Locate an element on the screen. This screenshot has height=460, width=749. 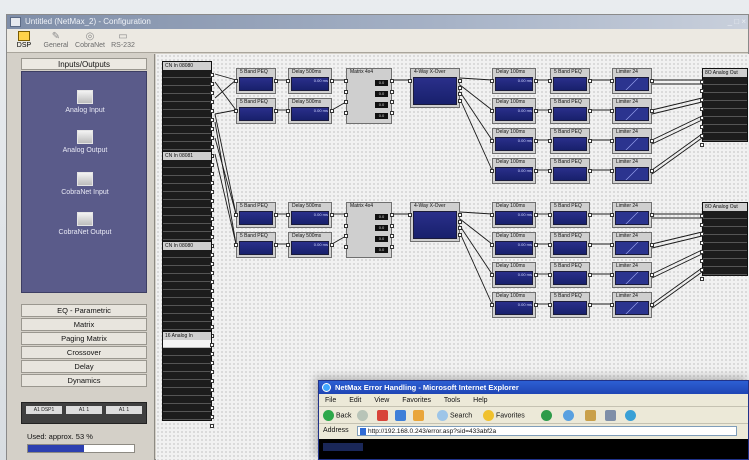
toolbar-dsp-button: DSP is located at coordinates (24, 41).